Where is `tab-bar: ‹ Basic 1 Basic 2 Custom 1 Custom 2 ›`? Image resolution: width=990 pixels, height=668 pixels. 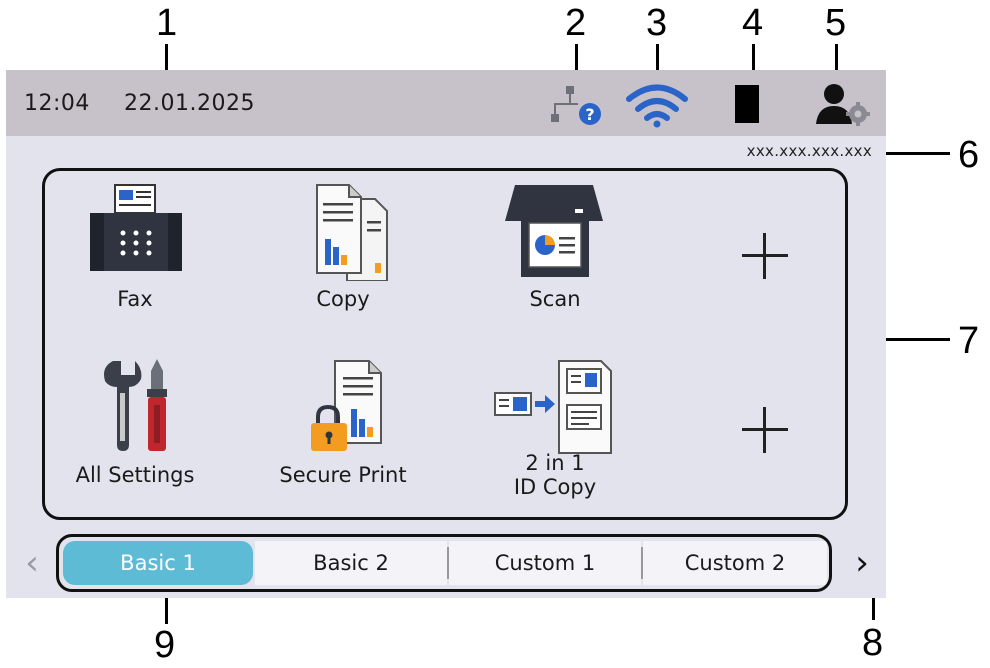 tab-bar: ‹ Basic 1 Basic 2 Custom 1 Custom 2 › is located at coordinates (446, 563).